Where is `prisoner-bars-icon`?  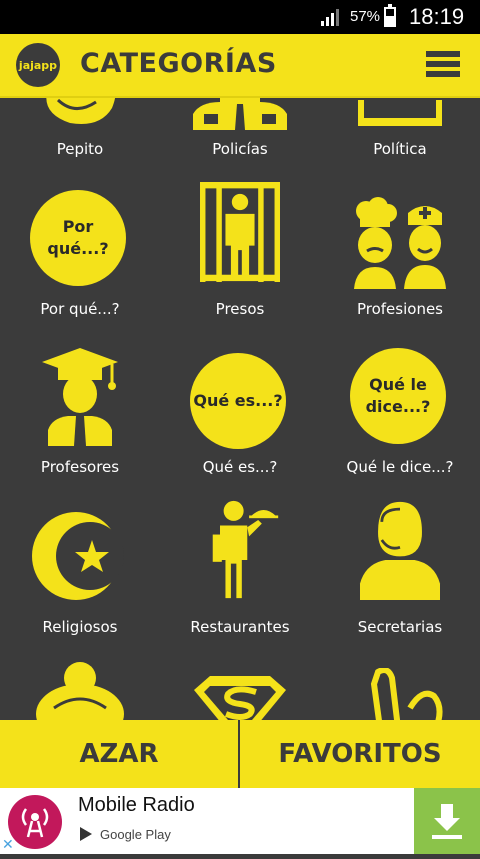 prisoner-bars-icon is located at coordinates (240, 232).